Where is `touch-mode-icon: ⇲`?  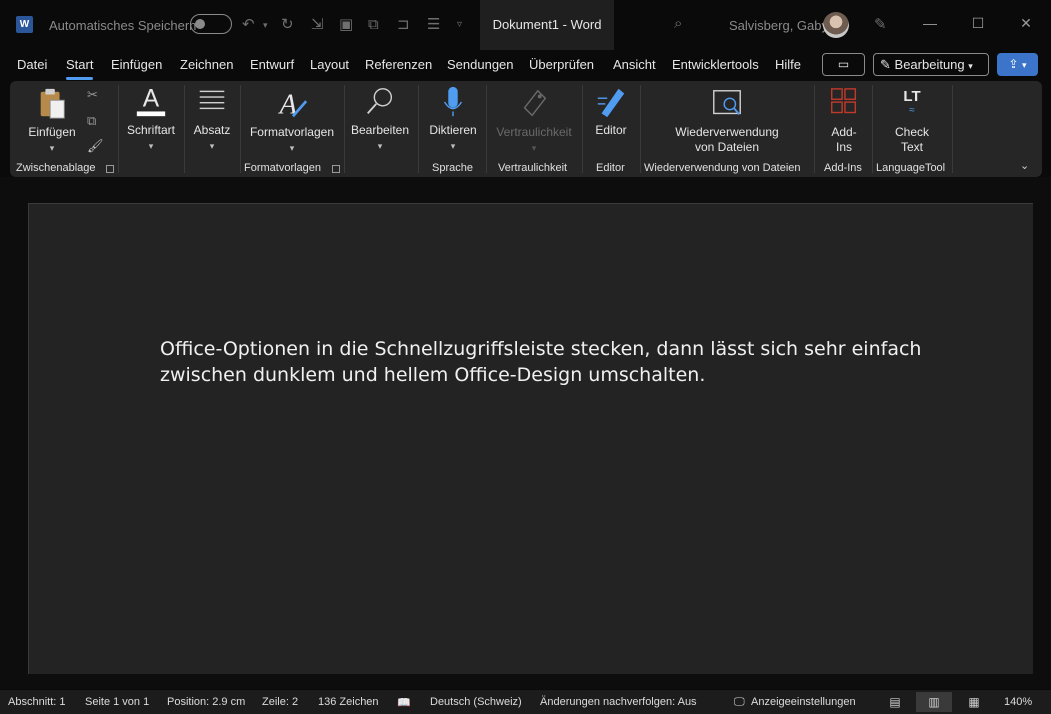 touch-mode-icon: ⇲ is located at coordinates (317, 25).